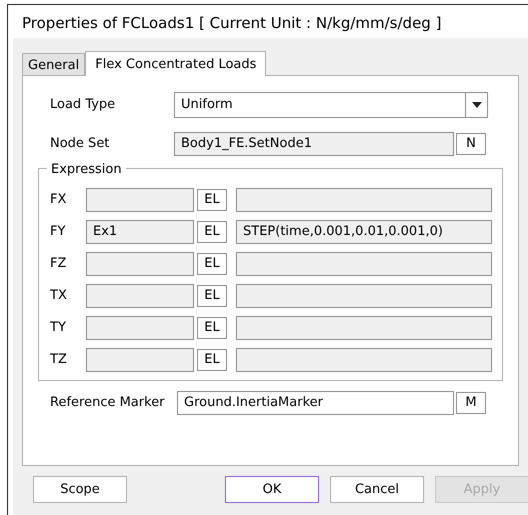 The width and height of the screenshot is (528, 515). Describe the element at coordinates (140, 232) in the screenshot. I see `name-field: Ex1` at that location.